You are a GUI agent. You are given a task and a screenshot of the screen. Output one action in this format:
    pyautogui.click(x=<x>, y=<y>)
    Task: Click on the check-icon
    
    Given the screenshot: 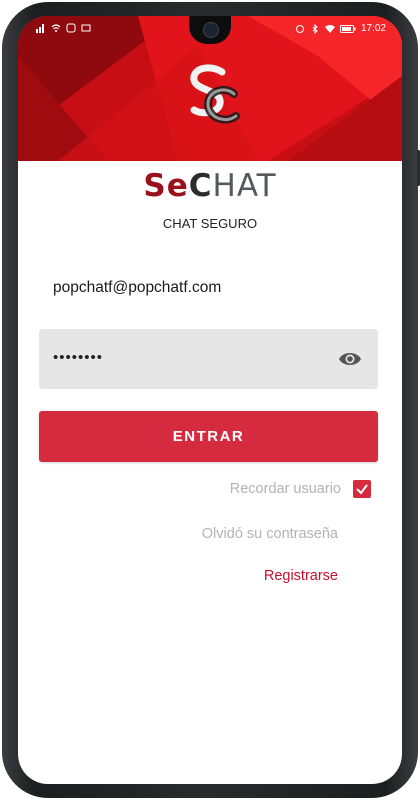 What is the action you would take?
    pyautogui.click(x=362, y=489)
    